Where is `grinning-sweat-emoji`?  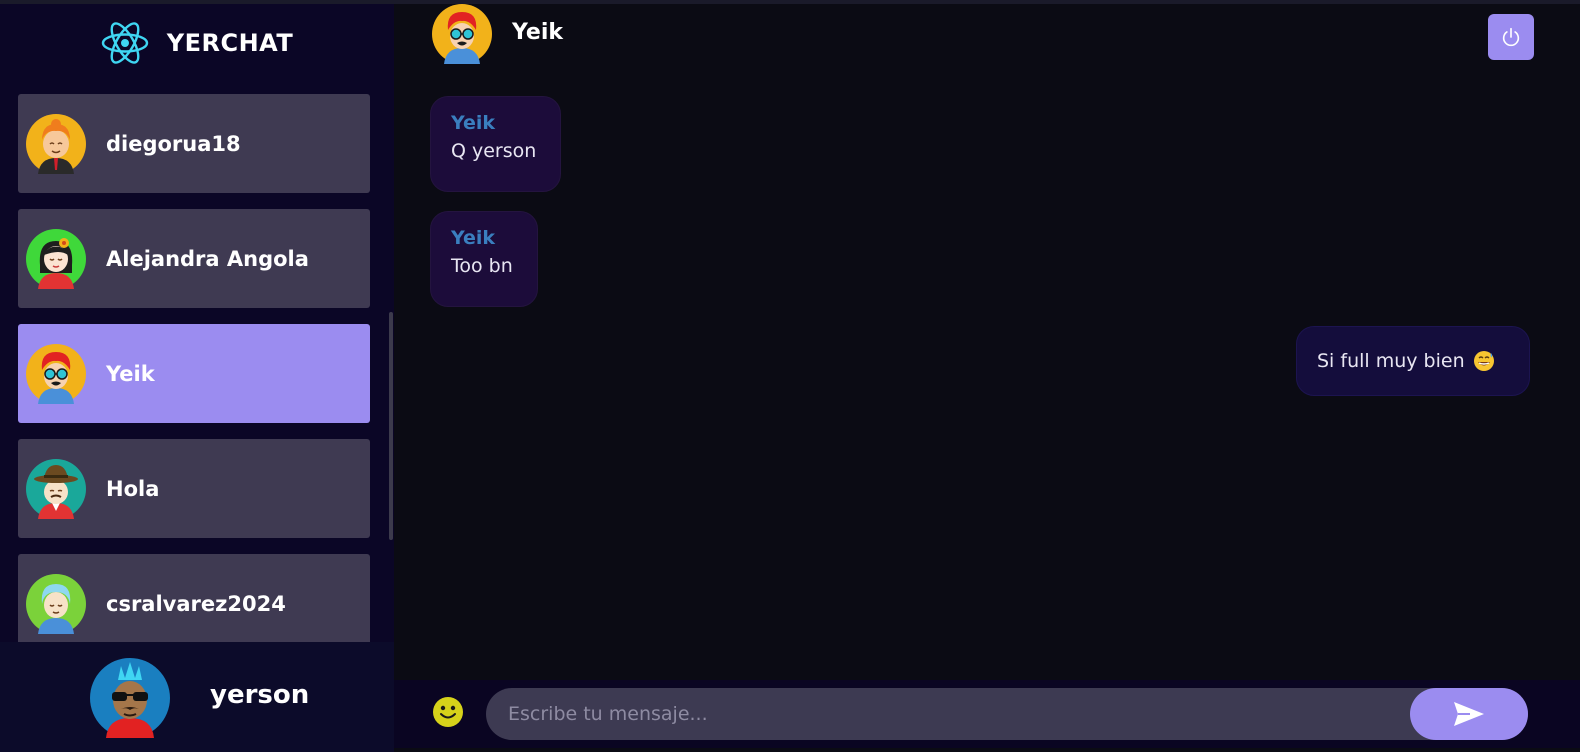 grinning-sweat-emoji is located at coordinates (1483, 361).